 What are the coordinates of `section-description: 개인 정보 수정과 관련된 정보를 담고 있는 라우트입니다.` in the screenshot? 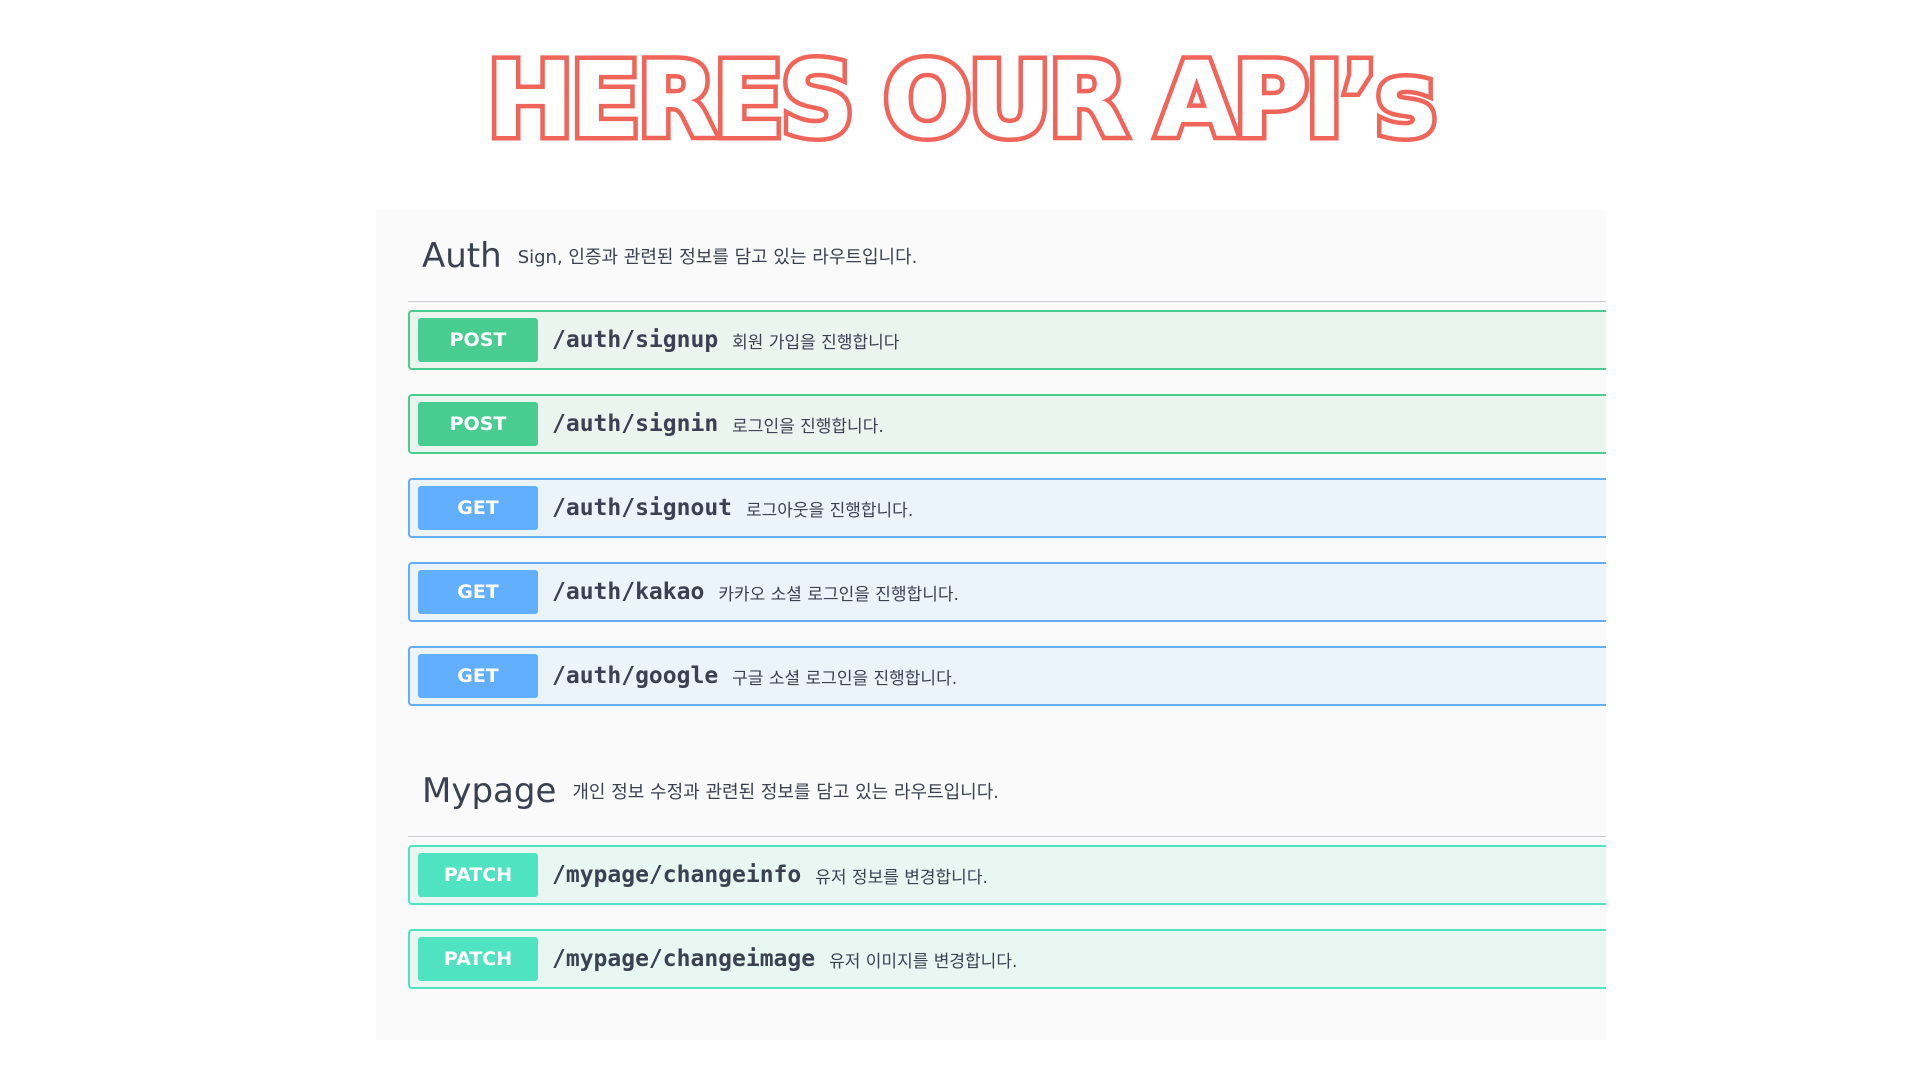 It's located at (786, 792).